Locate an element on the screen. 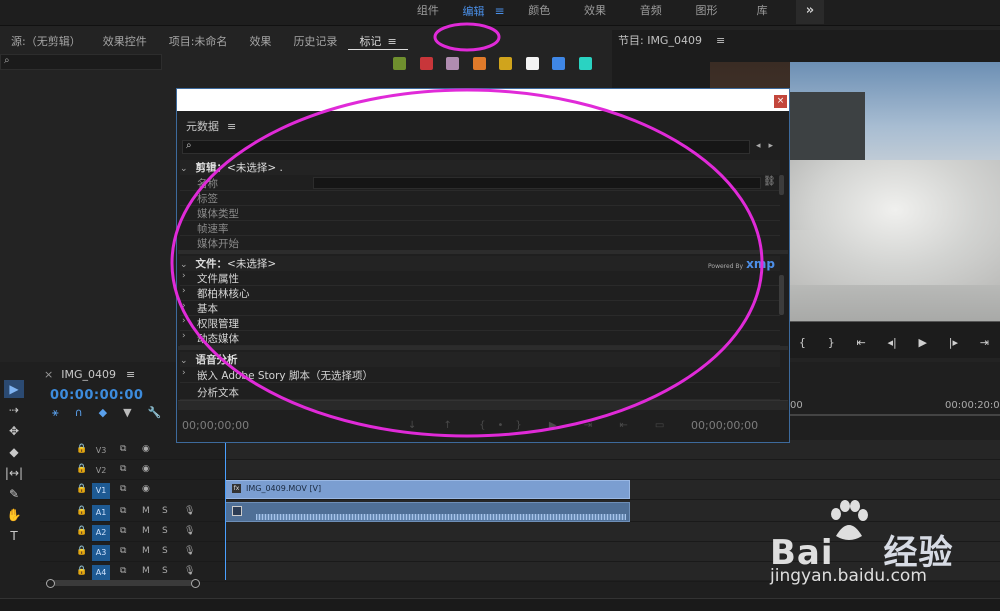 The image size is (1000, 611). clip-property-row: 媒体类型 is located at coordinates (480, 213).